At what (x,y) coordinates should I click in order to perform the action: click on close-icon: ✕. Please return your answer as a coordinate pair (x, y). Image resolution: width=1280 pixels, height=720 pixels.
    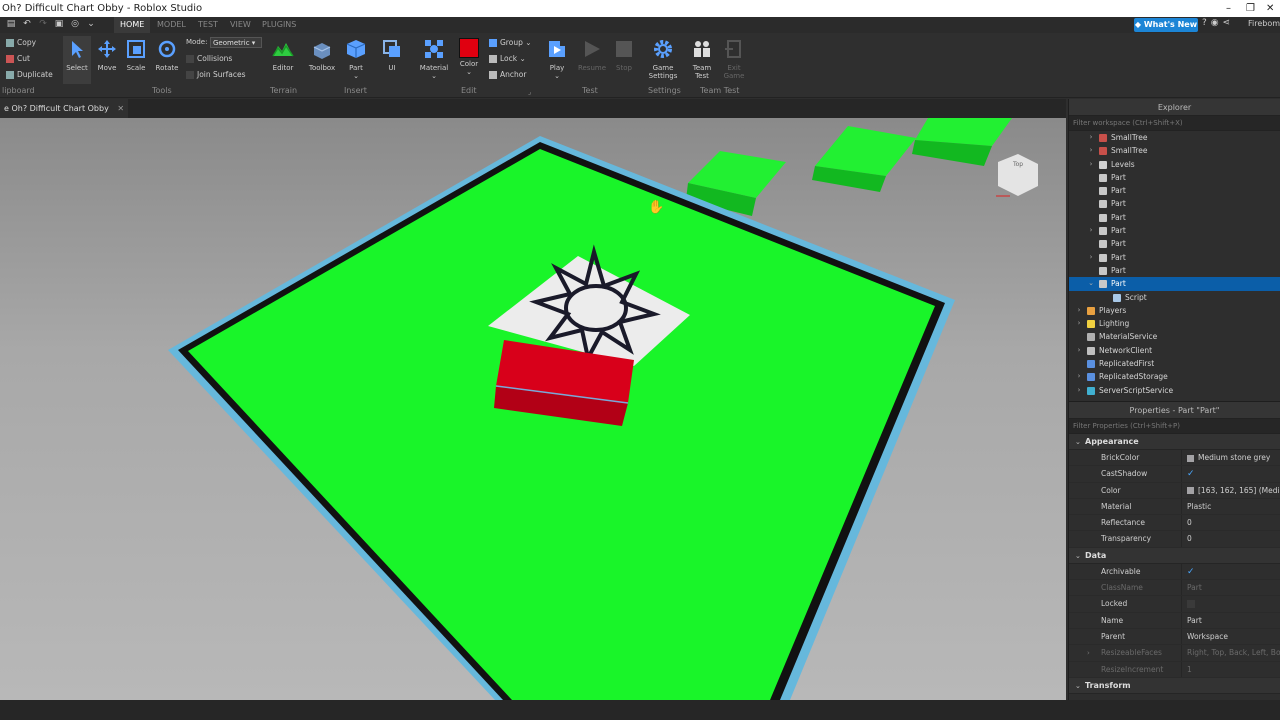
    Looking at the image, I should click on (120, 108).